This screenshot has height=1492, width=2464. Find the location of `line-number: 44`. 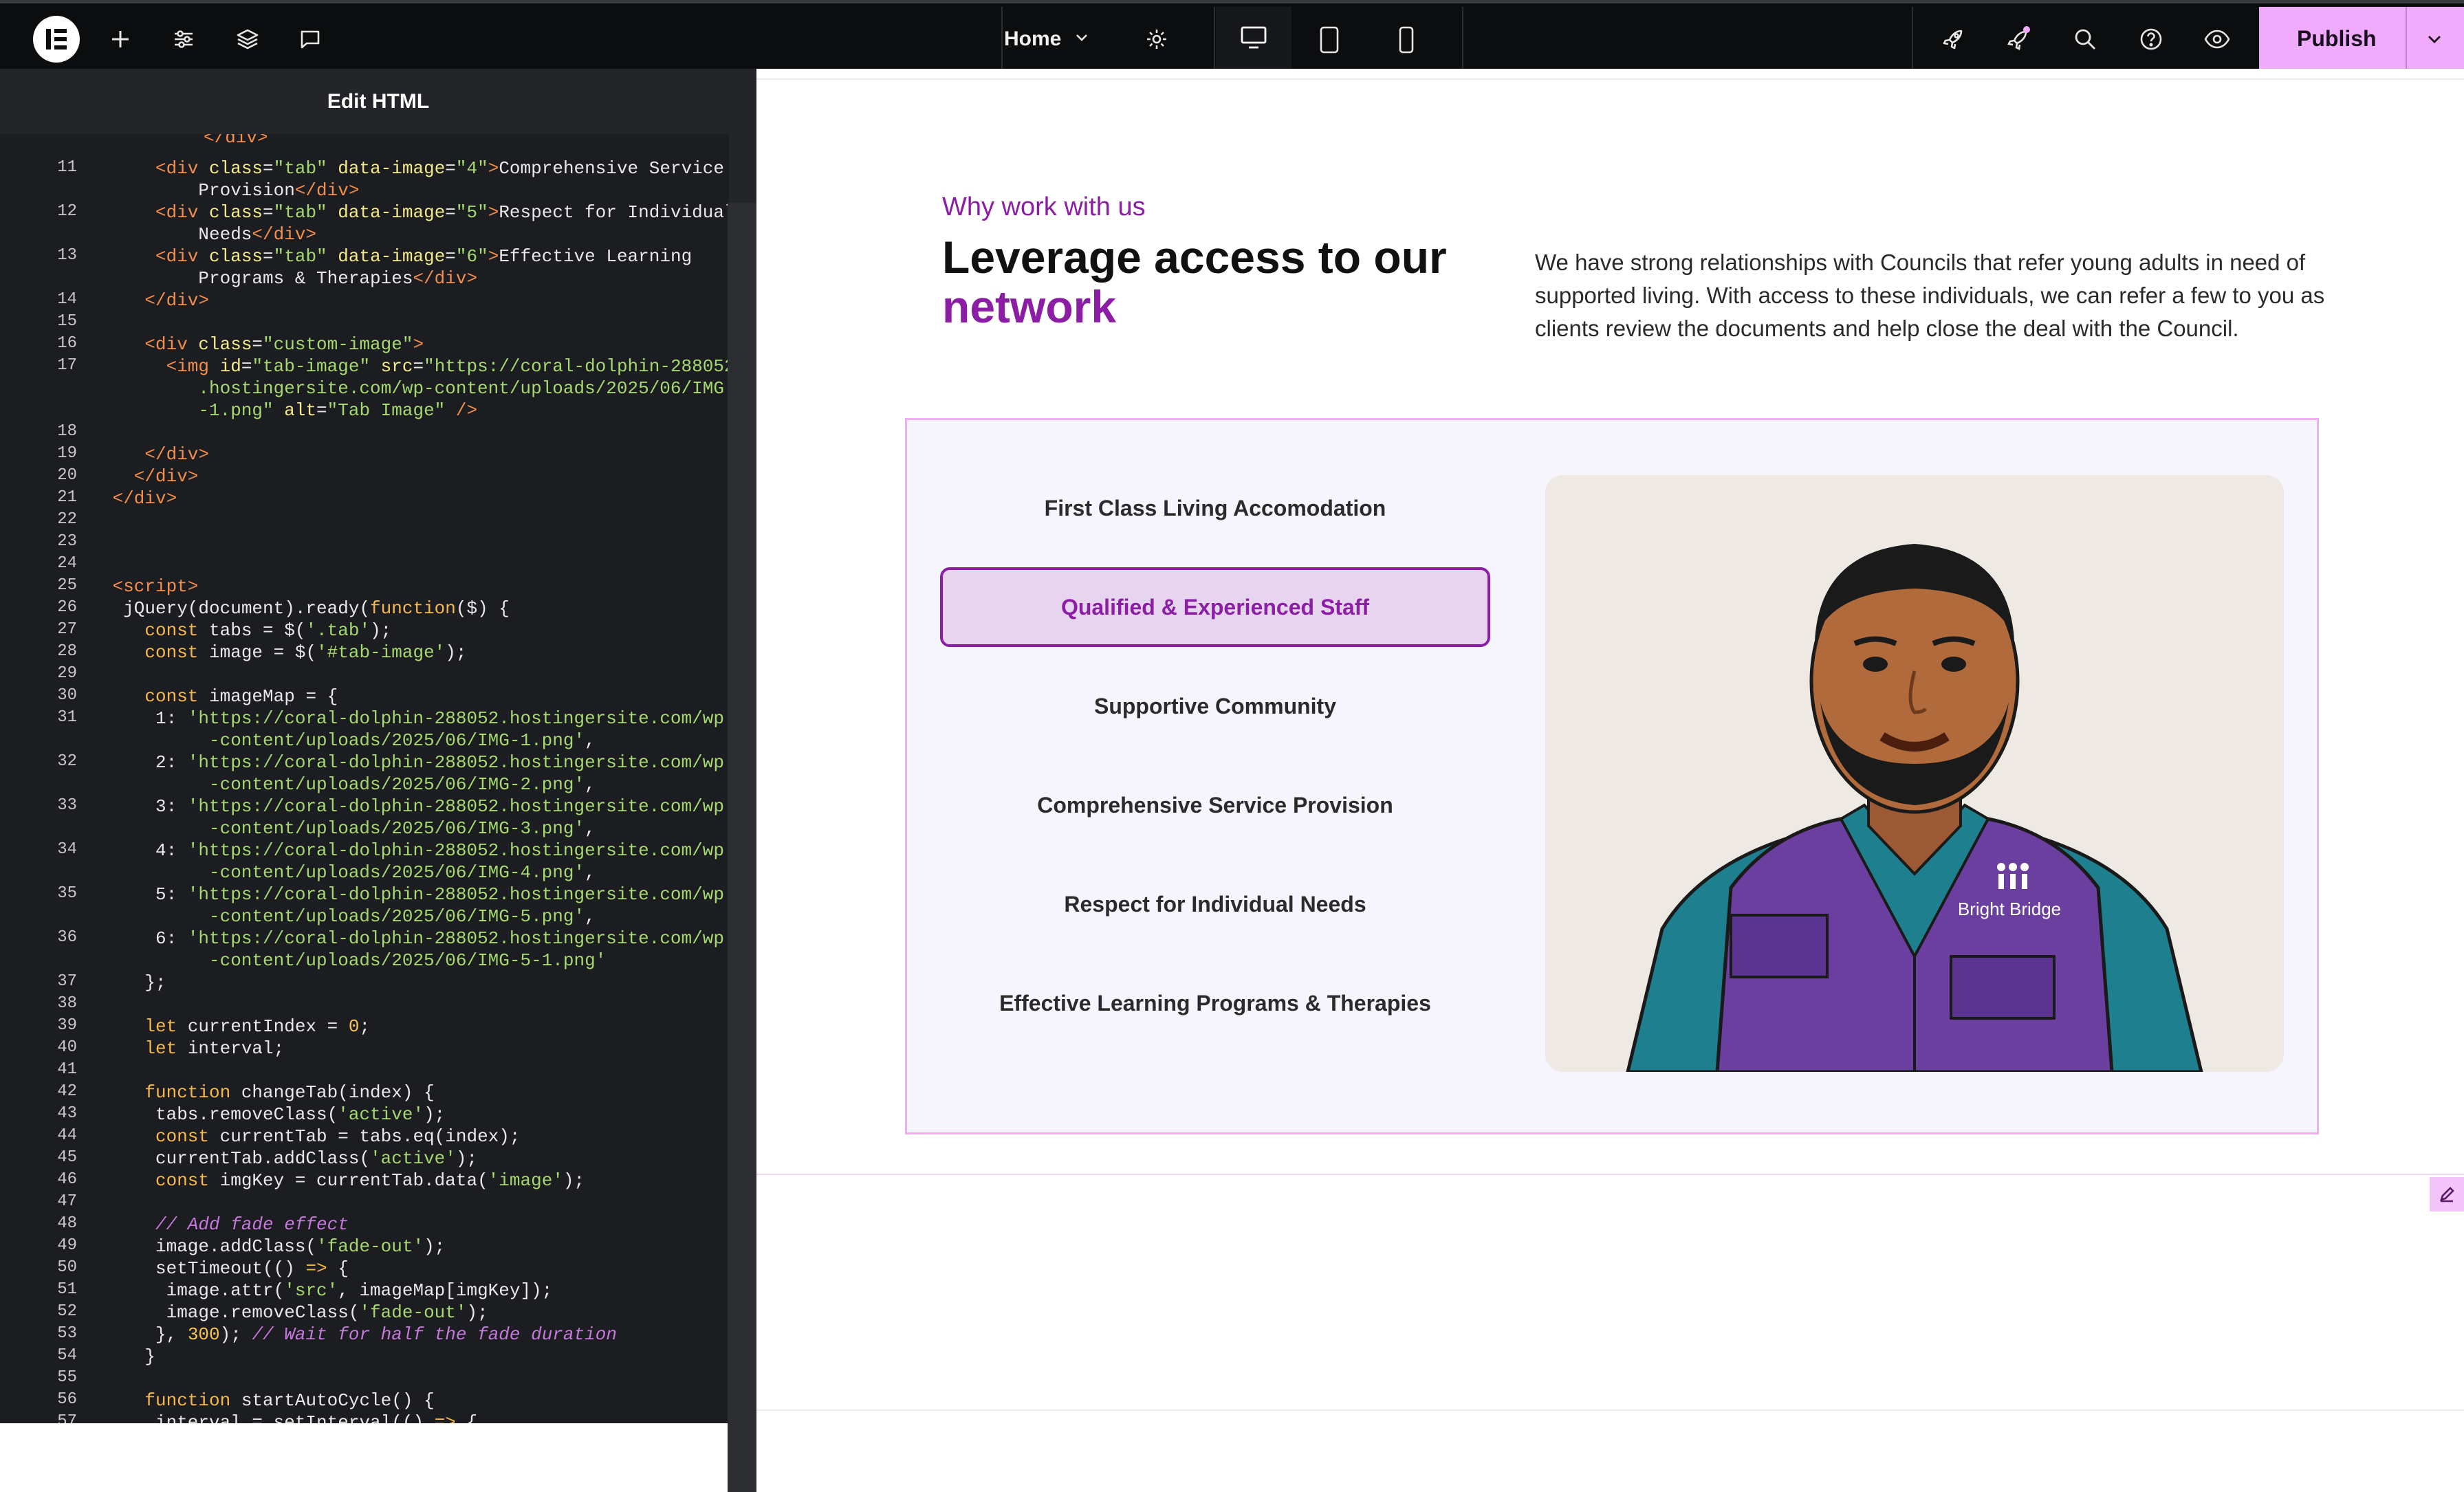

line-number: 44 is located at coordinates (67, 1135).